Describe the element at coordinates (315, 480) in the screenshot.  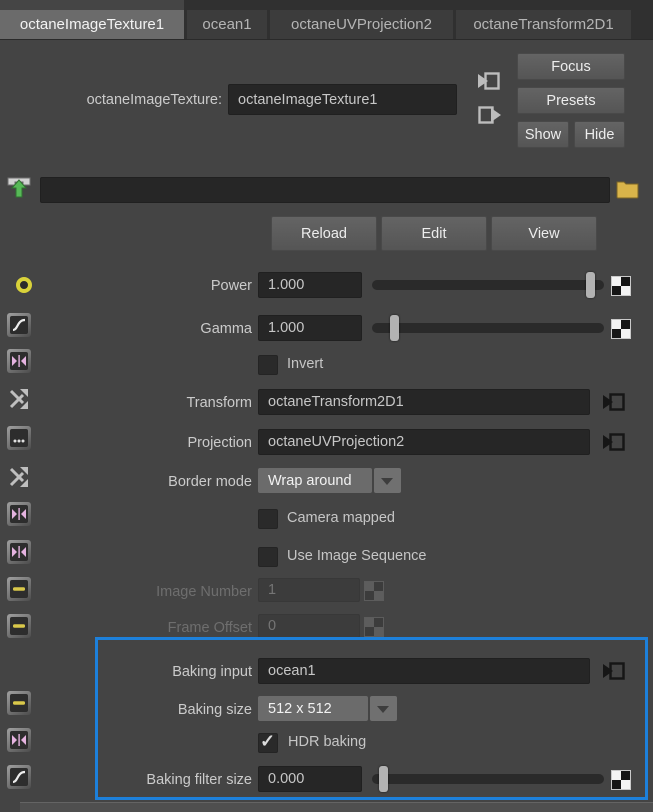
I see `border-mode-dropdown: Wrap around` at that location.